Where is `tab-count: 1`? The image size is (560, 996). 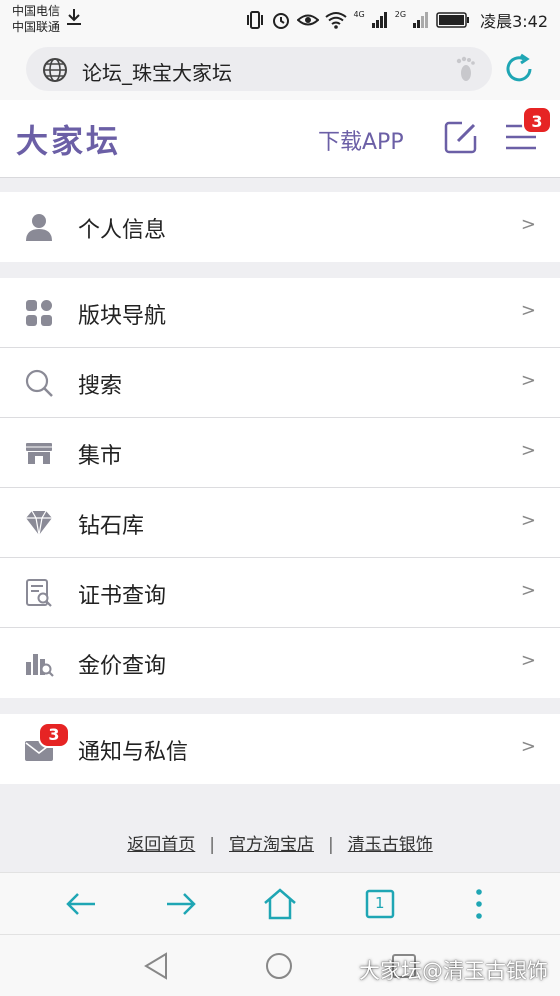
tab-count: 1 is located at coordinates (380, 903).